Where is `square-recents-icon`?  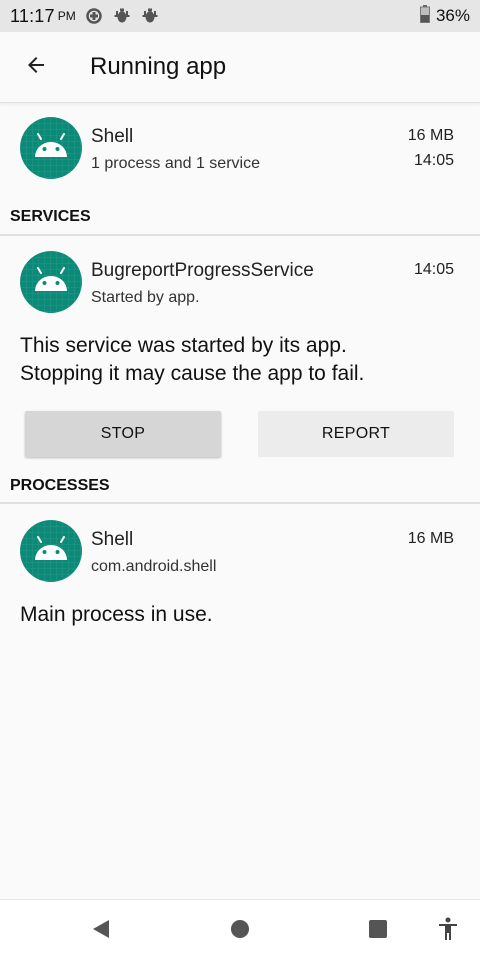
square-recents-icon is located at coordinates (378, 931).